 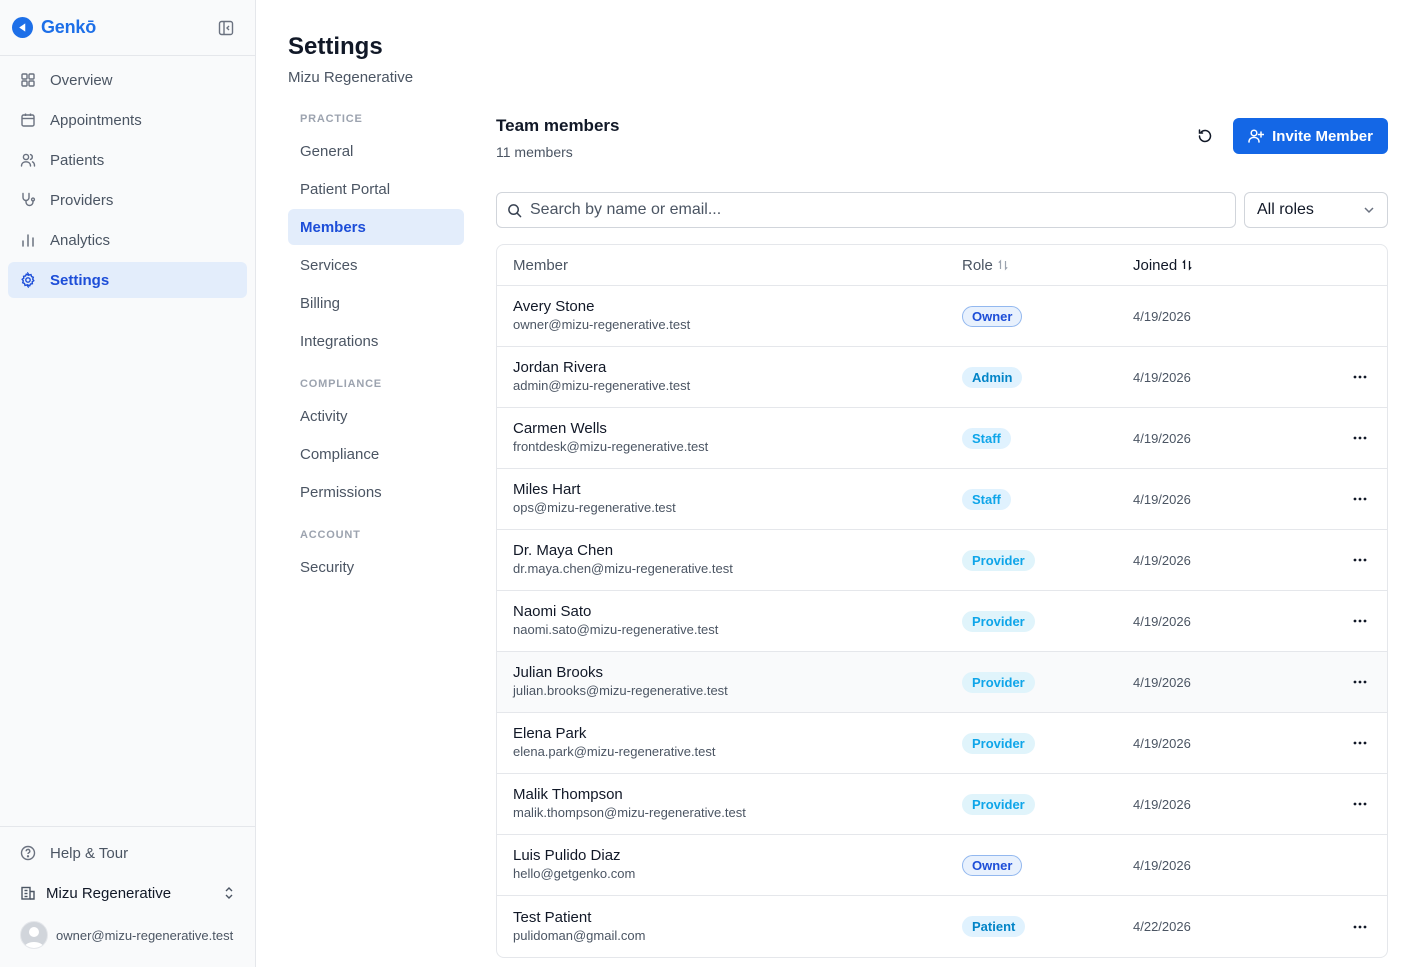 I want to click on grid-icon, so click(x=28, y=80).